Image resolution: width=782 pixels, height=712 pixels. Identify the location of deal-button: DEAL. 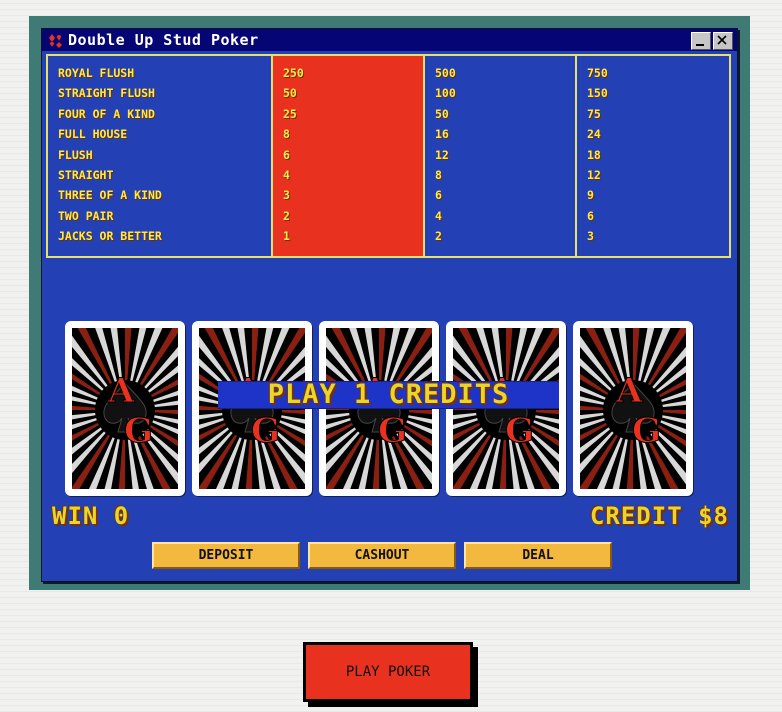
(538, 555).